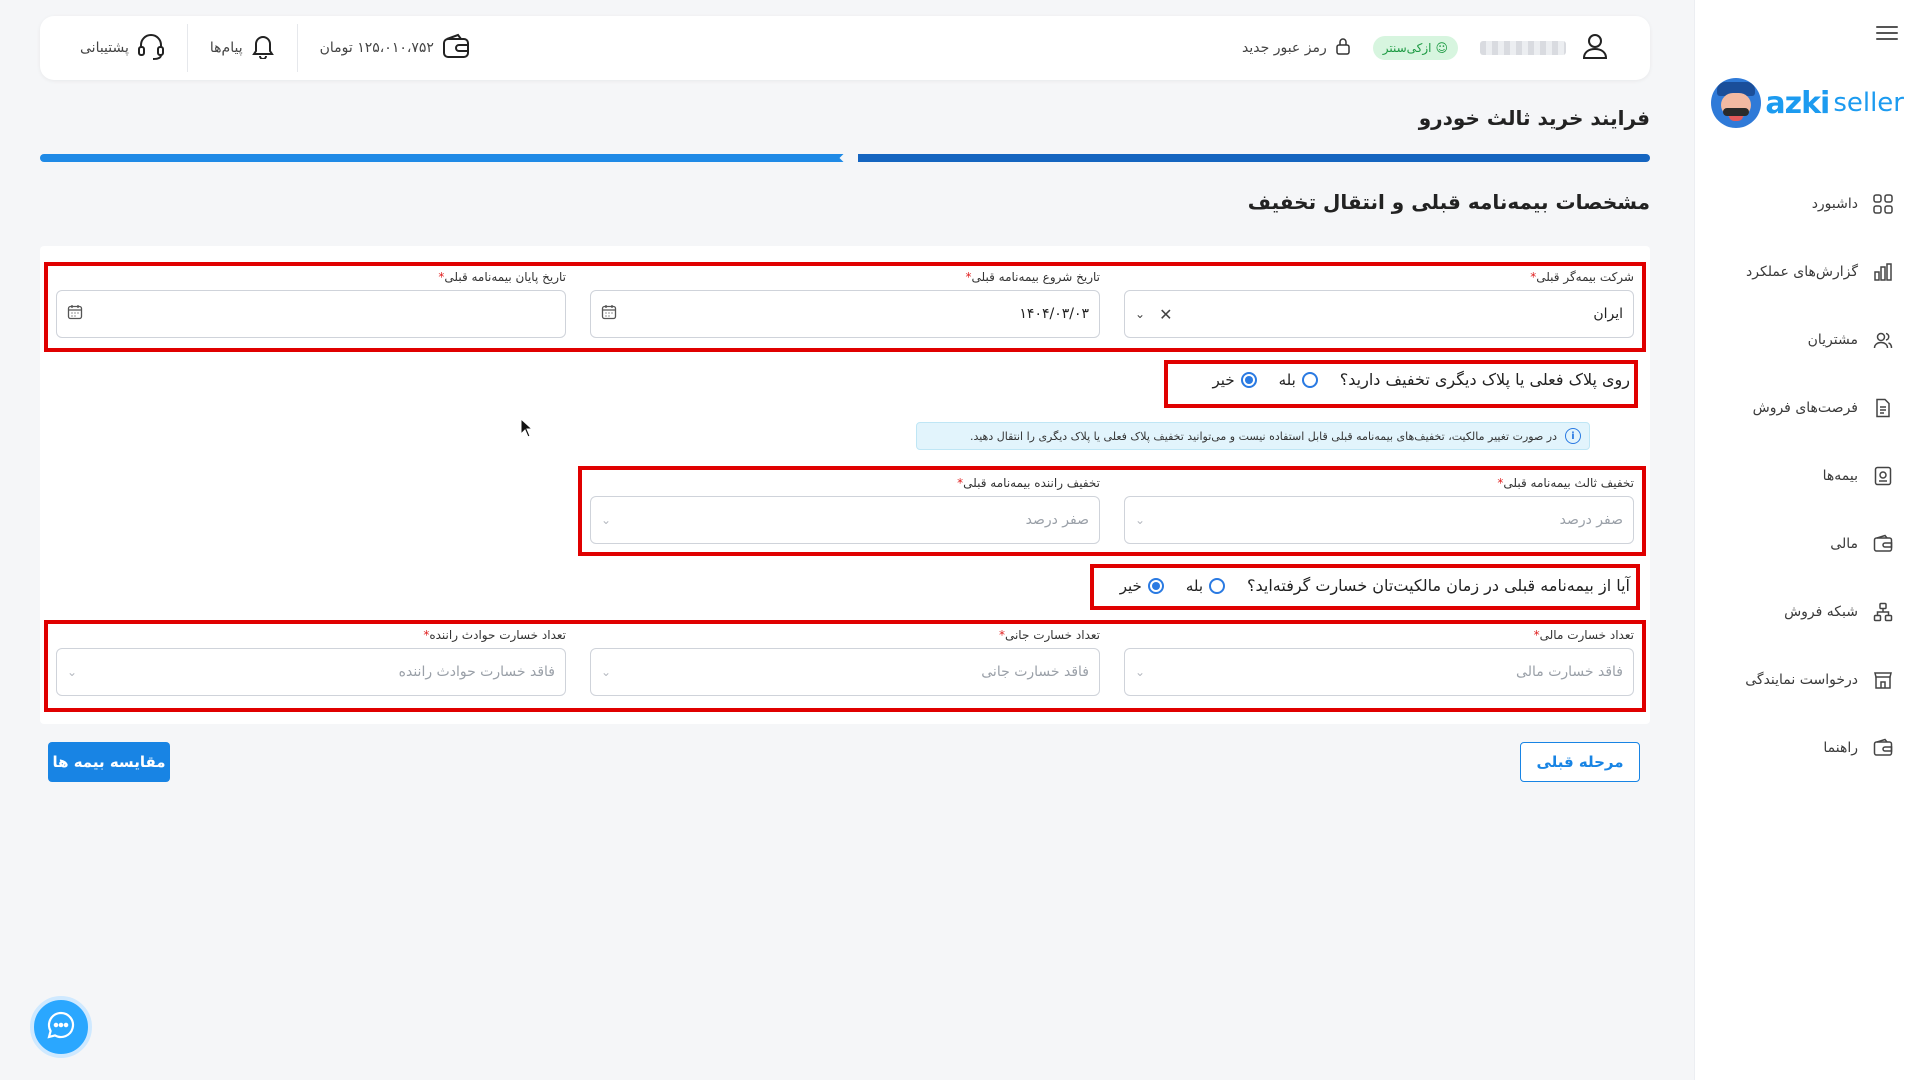  I want to click on top-bar-user-area: ☺ ازکی‌سنتر رمز عبور جدید, so click(1426, 48).